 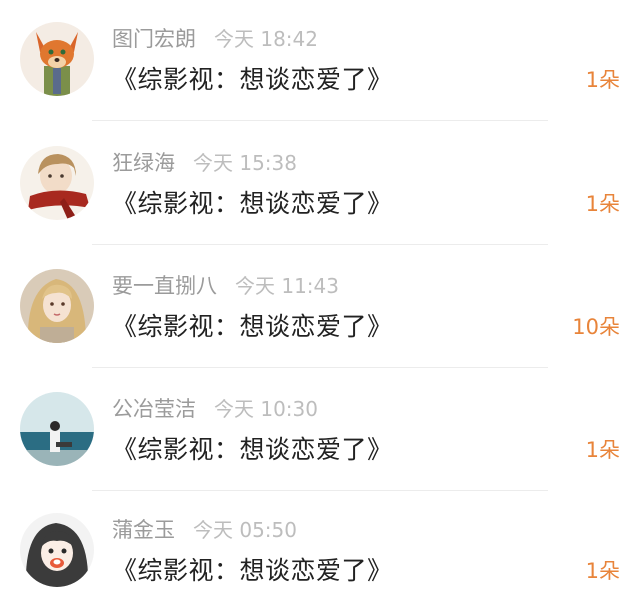 What do you see at coordinates (245, 530) in the screenshot?
I see `timestamp: 今天 05:50` at bounding box center [245, 530].